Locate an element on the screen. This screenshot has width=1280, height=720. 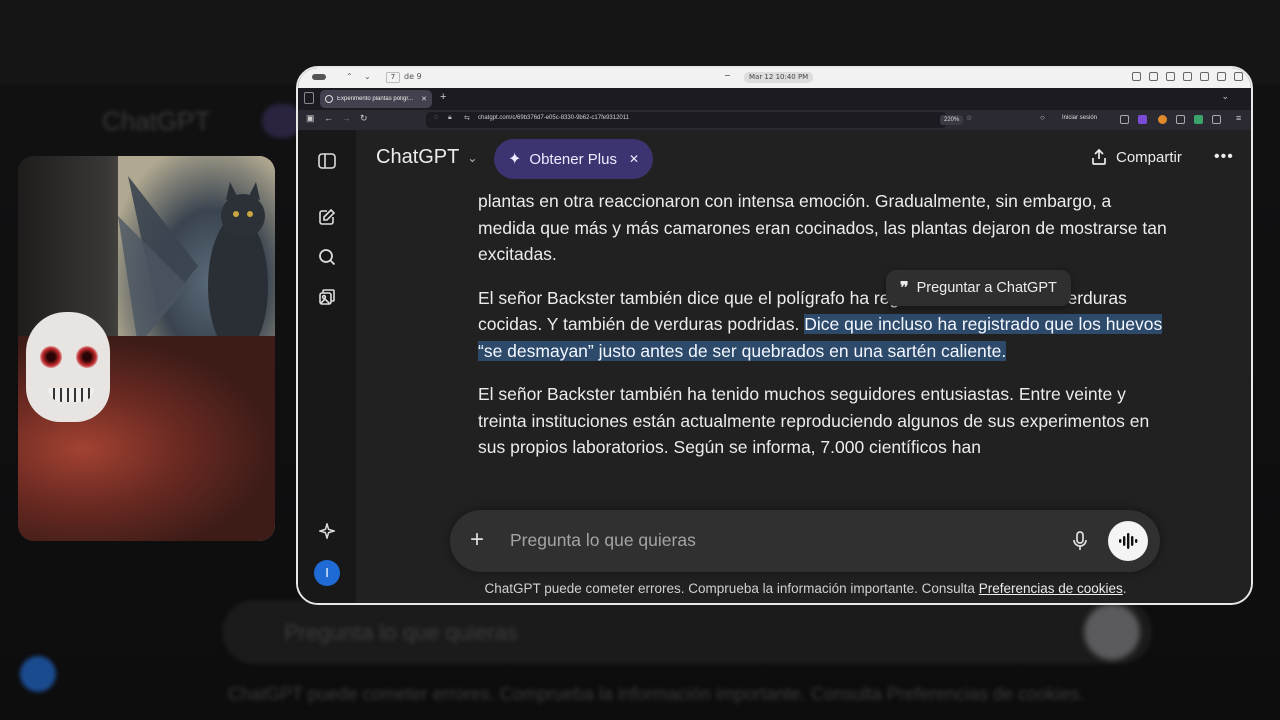
os-top-bar: ⌃ ⌄ 7 de 9 − Mar 12 10:40 PM is located at coordinates (774, 78).